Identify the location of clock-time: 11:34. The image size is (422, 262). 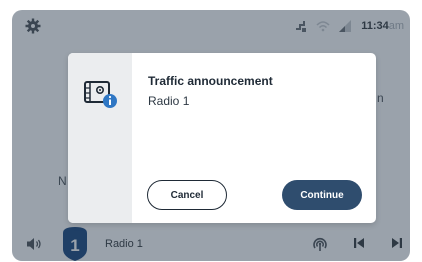
(375, 26).